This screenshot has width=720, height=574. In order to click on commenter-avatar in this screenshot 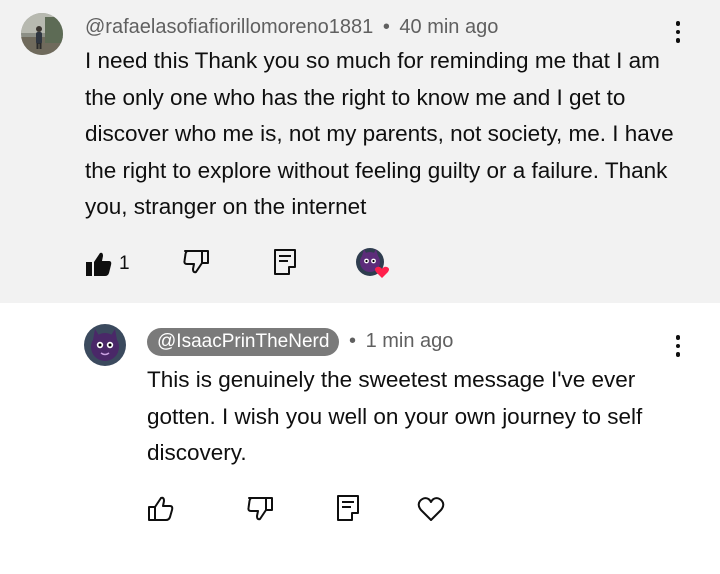, I will do `click(42, 34)`.